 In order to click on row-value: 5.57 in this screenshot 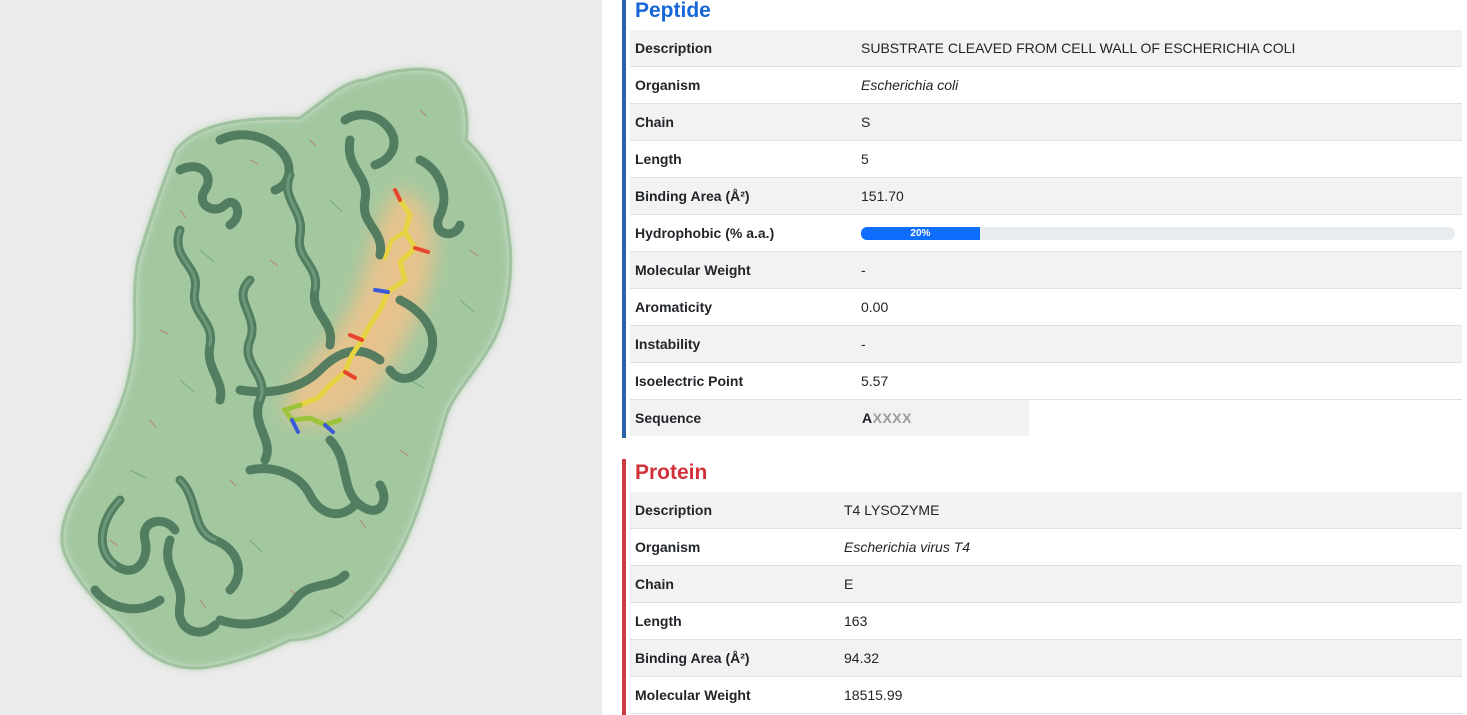, I will do `click(1159, 381)`.